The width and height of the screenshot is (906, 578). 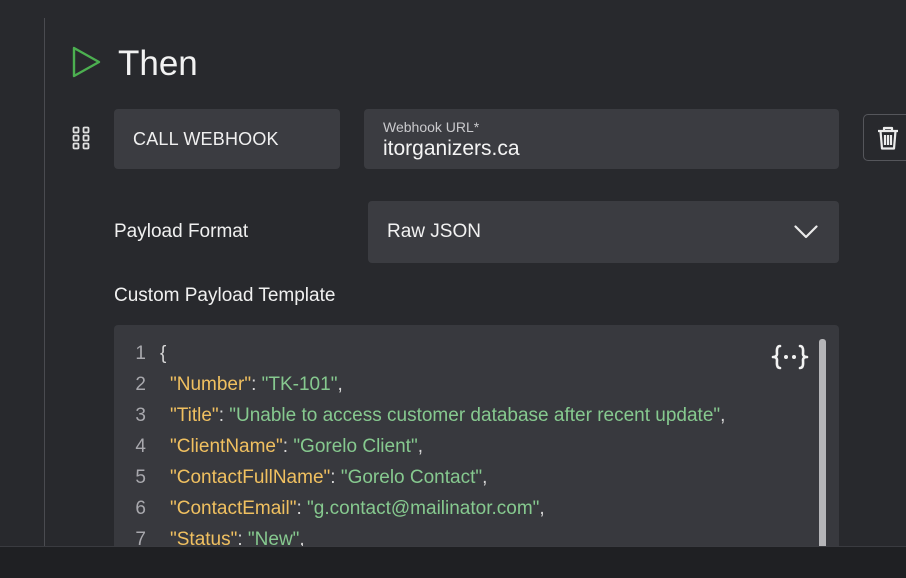 I want to click on delete-action-button, so click(x=884, y=137).